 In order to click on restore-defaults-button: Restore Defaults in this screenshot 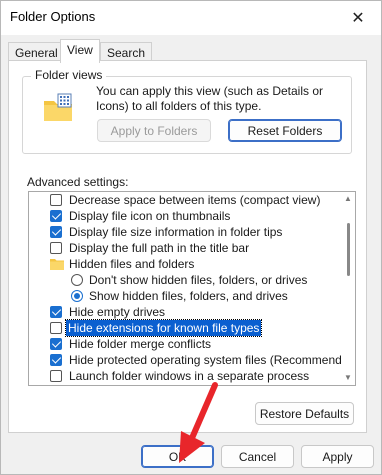, I will do `click(304, 413)`.